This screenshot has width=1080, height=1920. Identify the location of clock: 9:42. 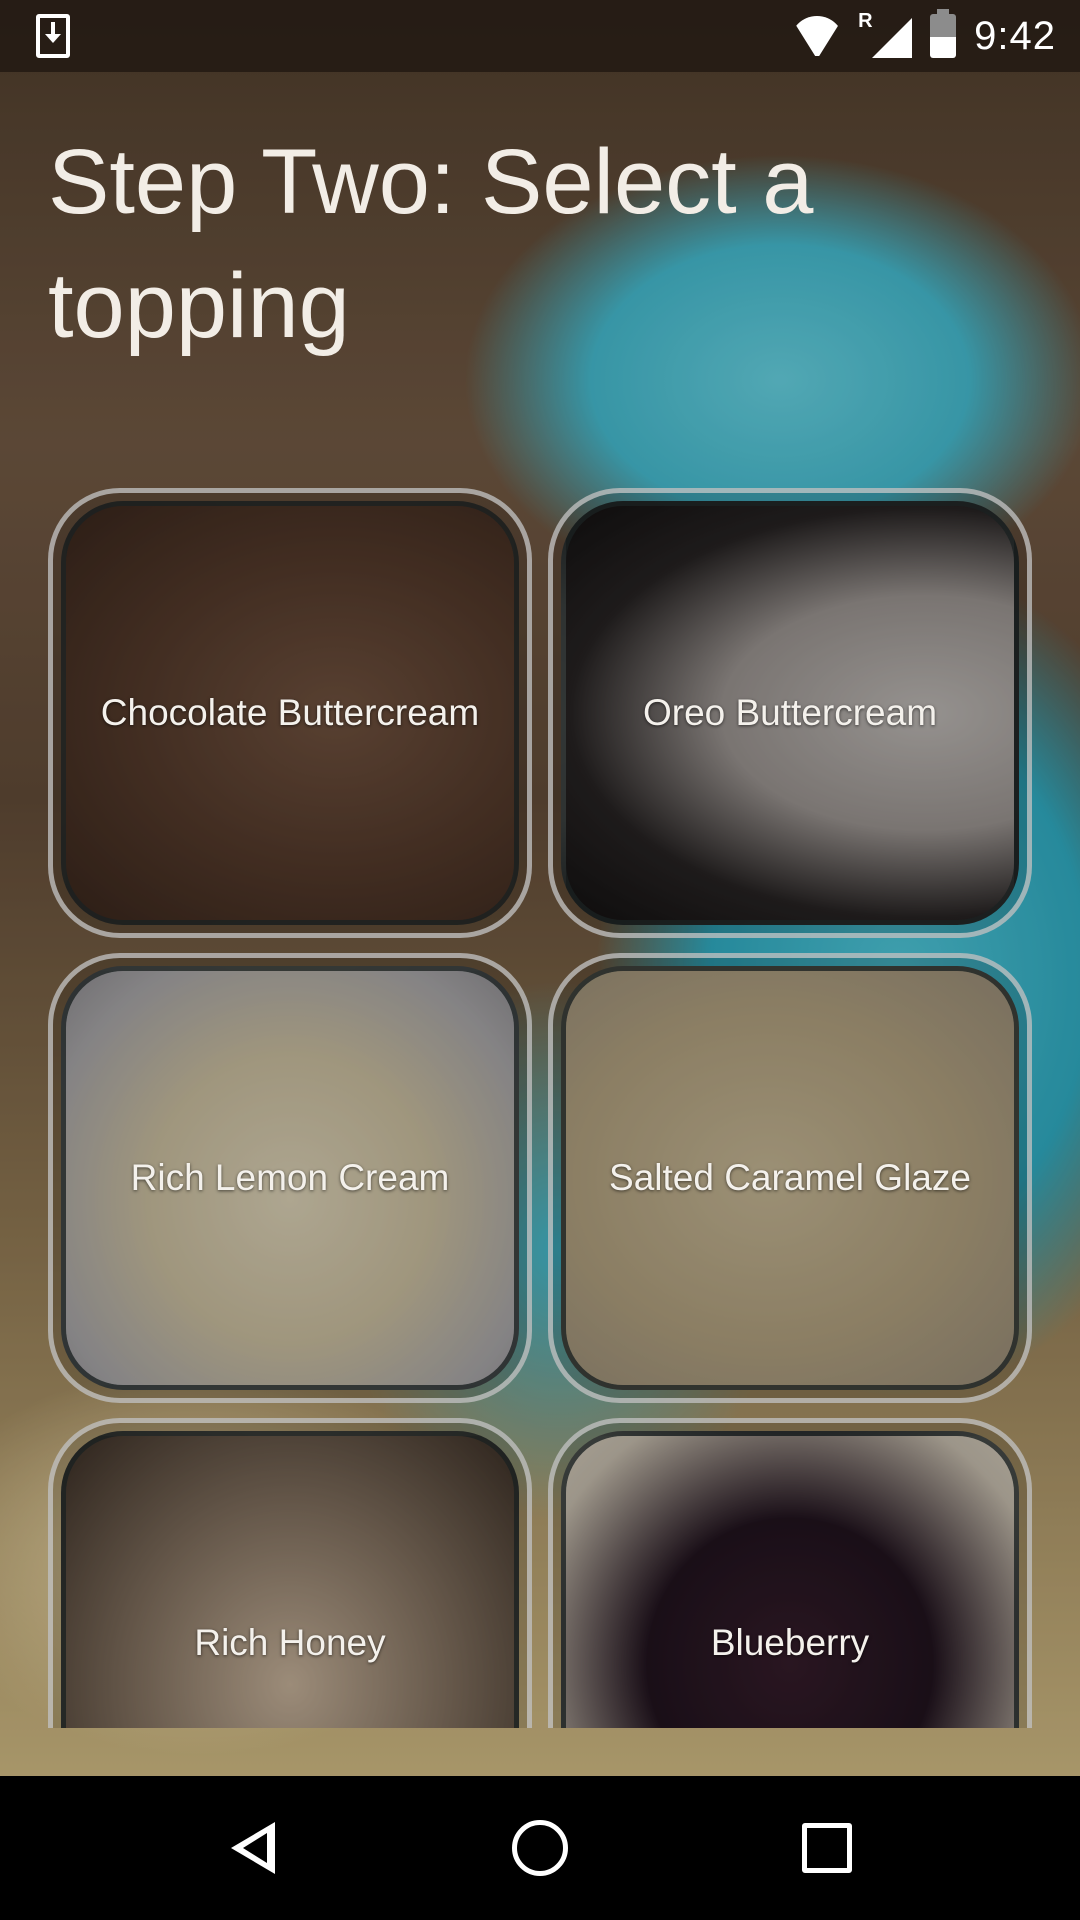
(1015, 35).